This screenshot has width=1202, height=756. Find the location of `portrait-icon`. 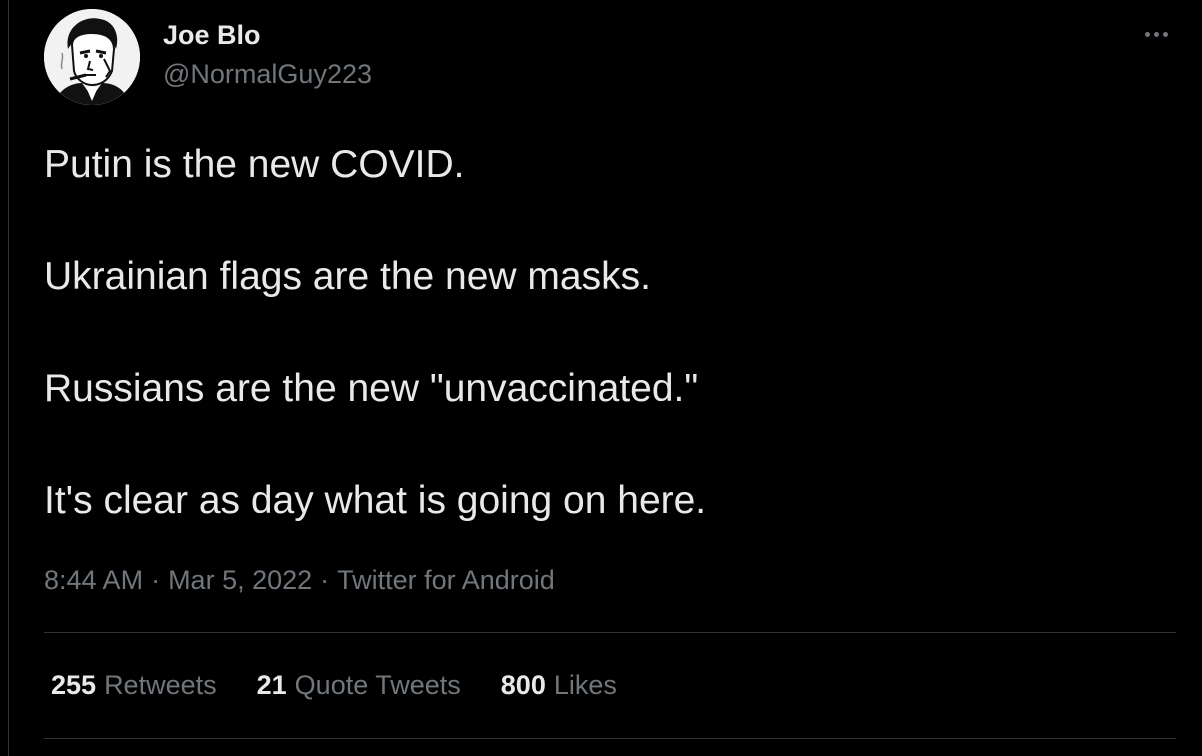

portrait-icon is located at coordinates (92, 57).